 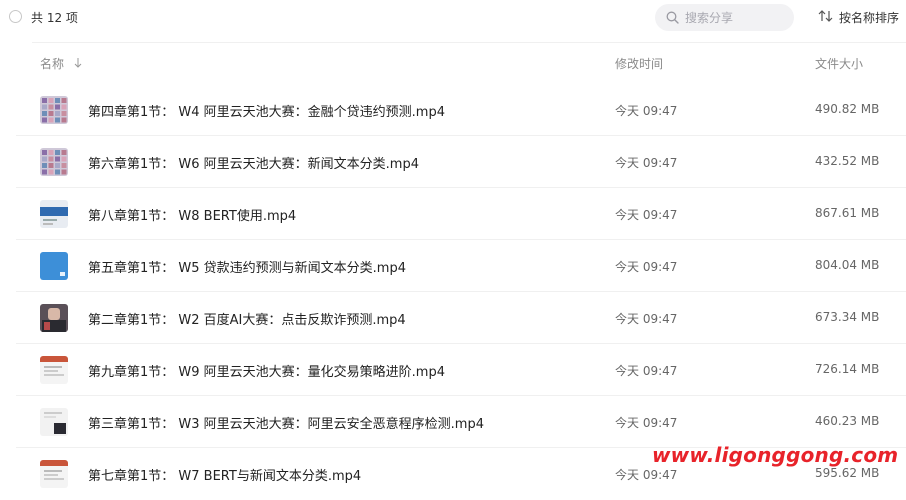 What do you see at coordinates (78, 63) in the screenshot?
I see `sort-down-icon` at bounding box center [78, 63].